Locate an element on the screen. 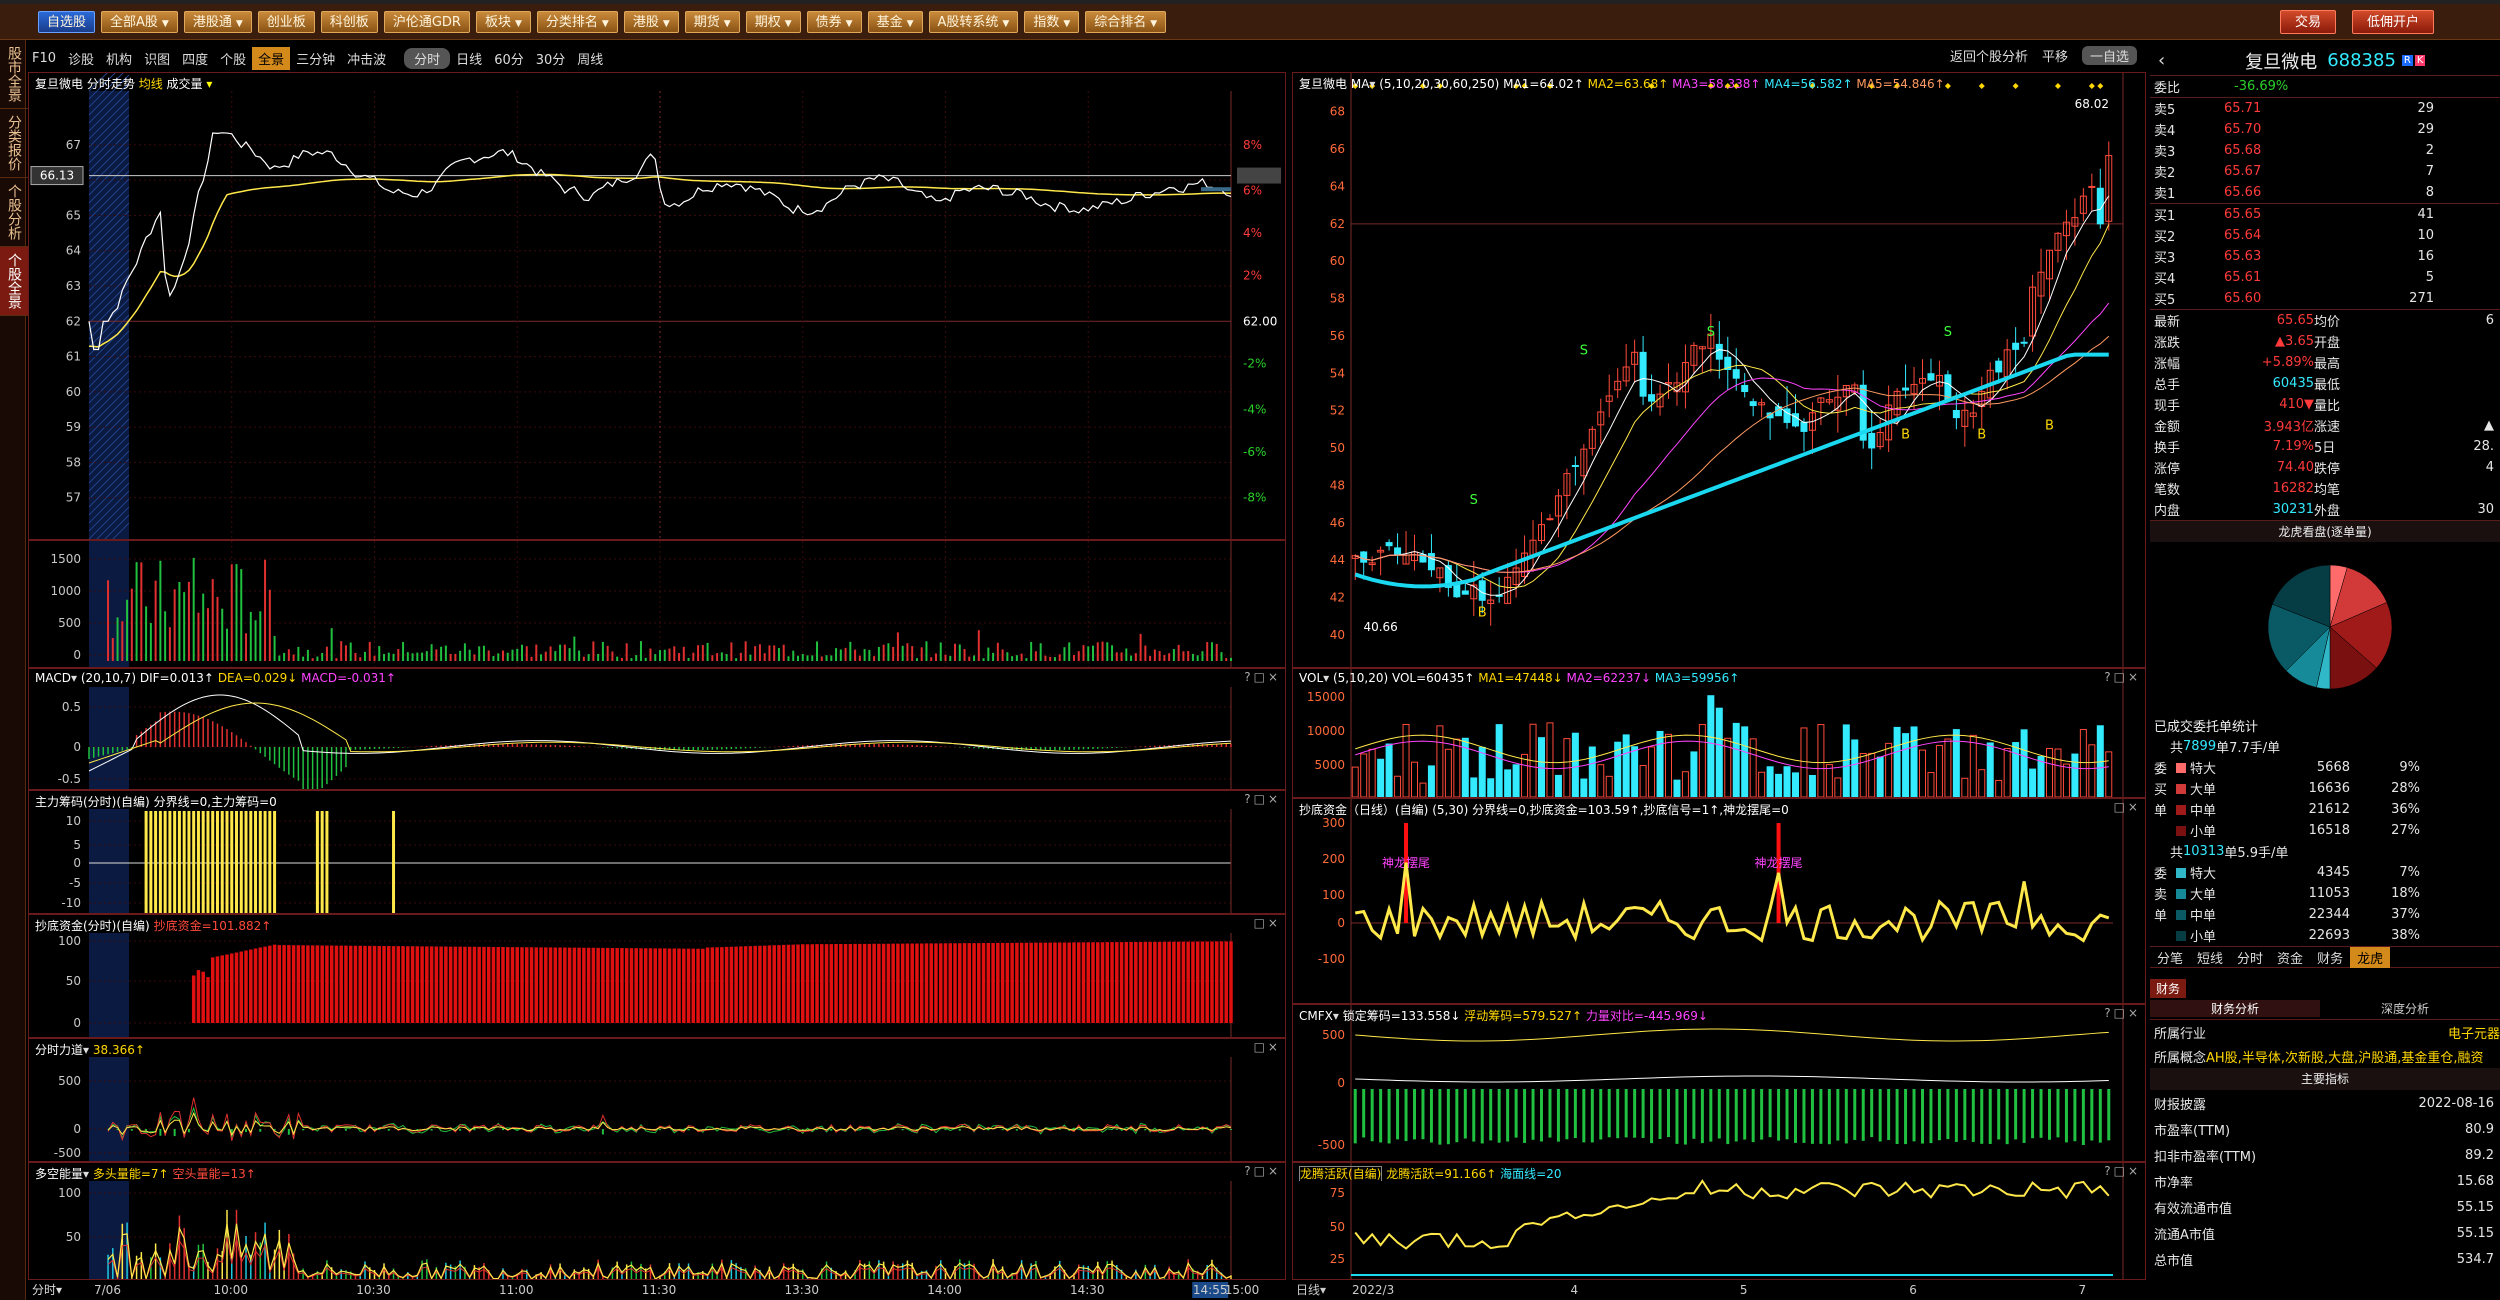 This screenshot has height=1300, width=2500. stat-value: 30231 is located at coordinates (2293, 509).